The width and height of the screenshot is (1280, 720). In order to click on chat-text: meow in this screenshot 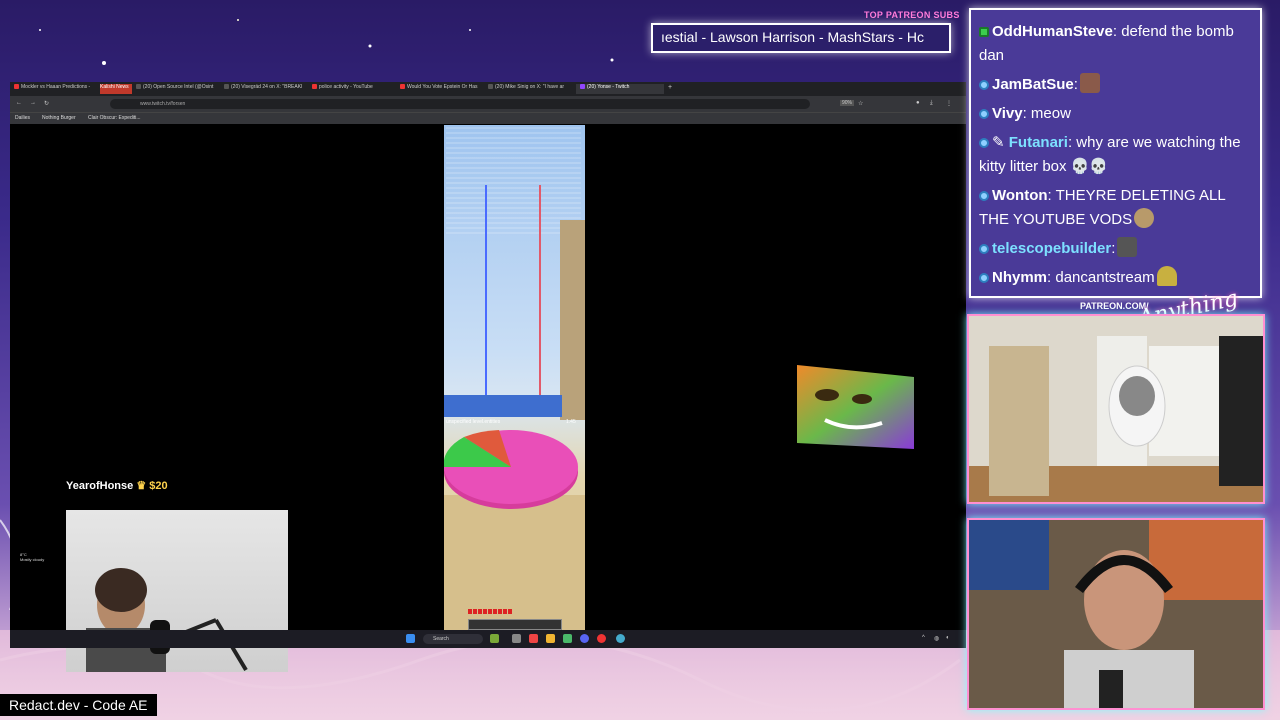, I will do `click(1048, 113)`.